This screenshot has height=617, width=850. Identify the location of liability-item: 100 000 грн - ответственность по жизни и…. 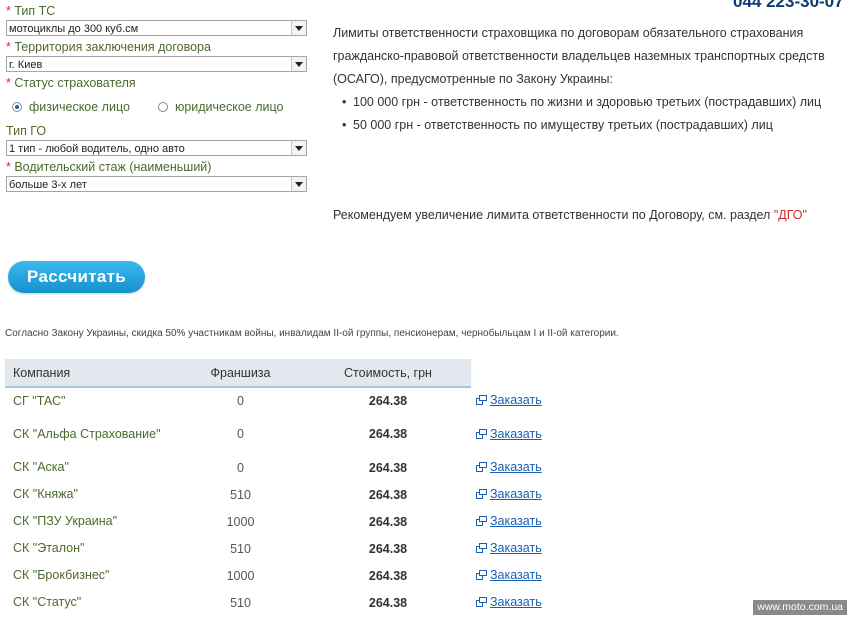
(595, 102).